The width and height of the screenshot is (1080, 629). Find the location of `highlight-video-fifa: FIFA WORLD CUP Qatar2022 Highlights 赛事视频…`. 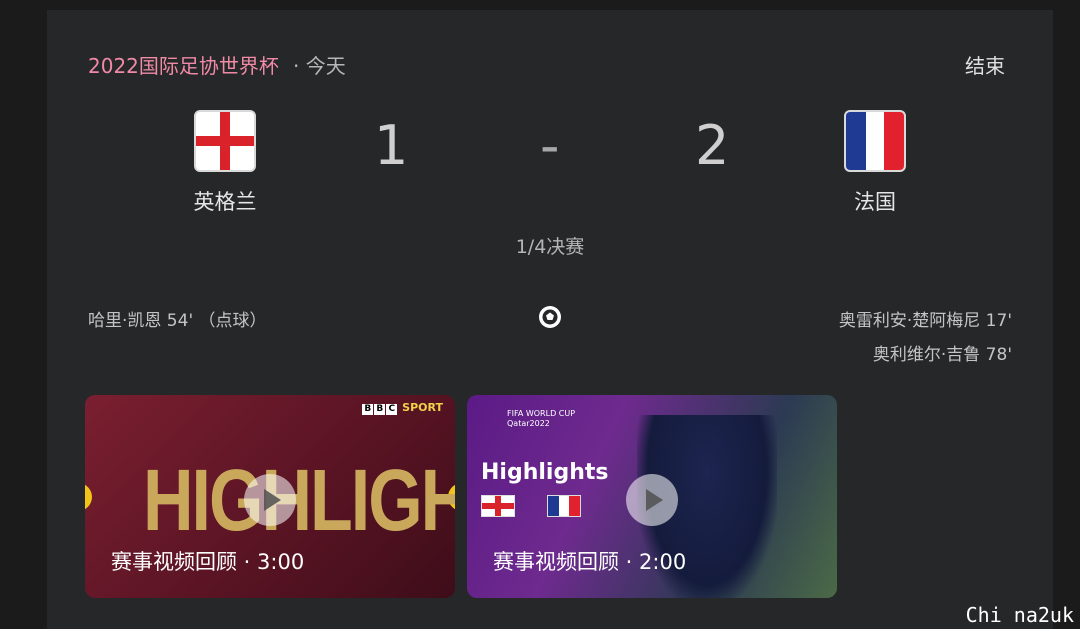

highlight-video-fifa: FIFA WORLD CUP Qatar2022 Highlights 赛事视频… is located at coordinates (652, 496).